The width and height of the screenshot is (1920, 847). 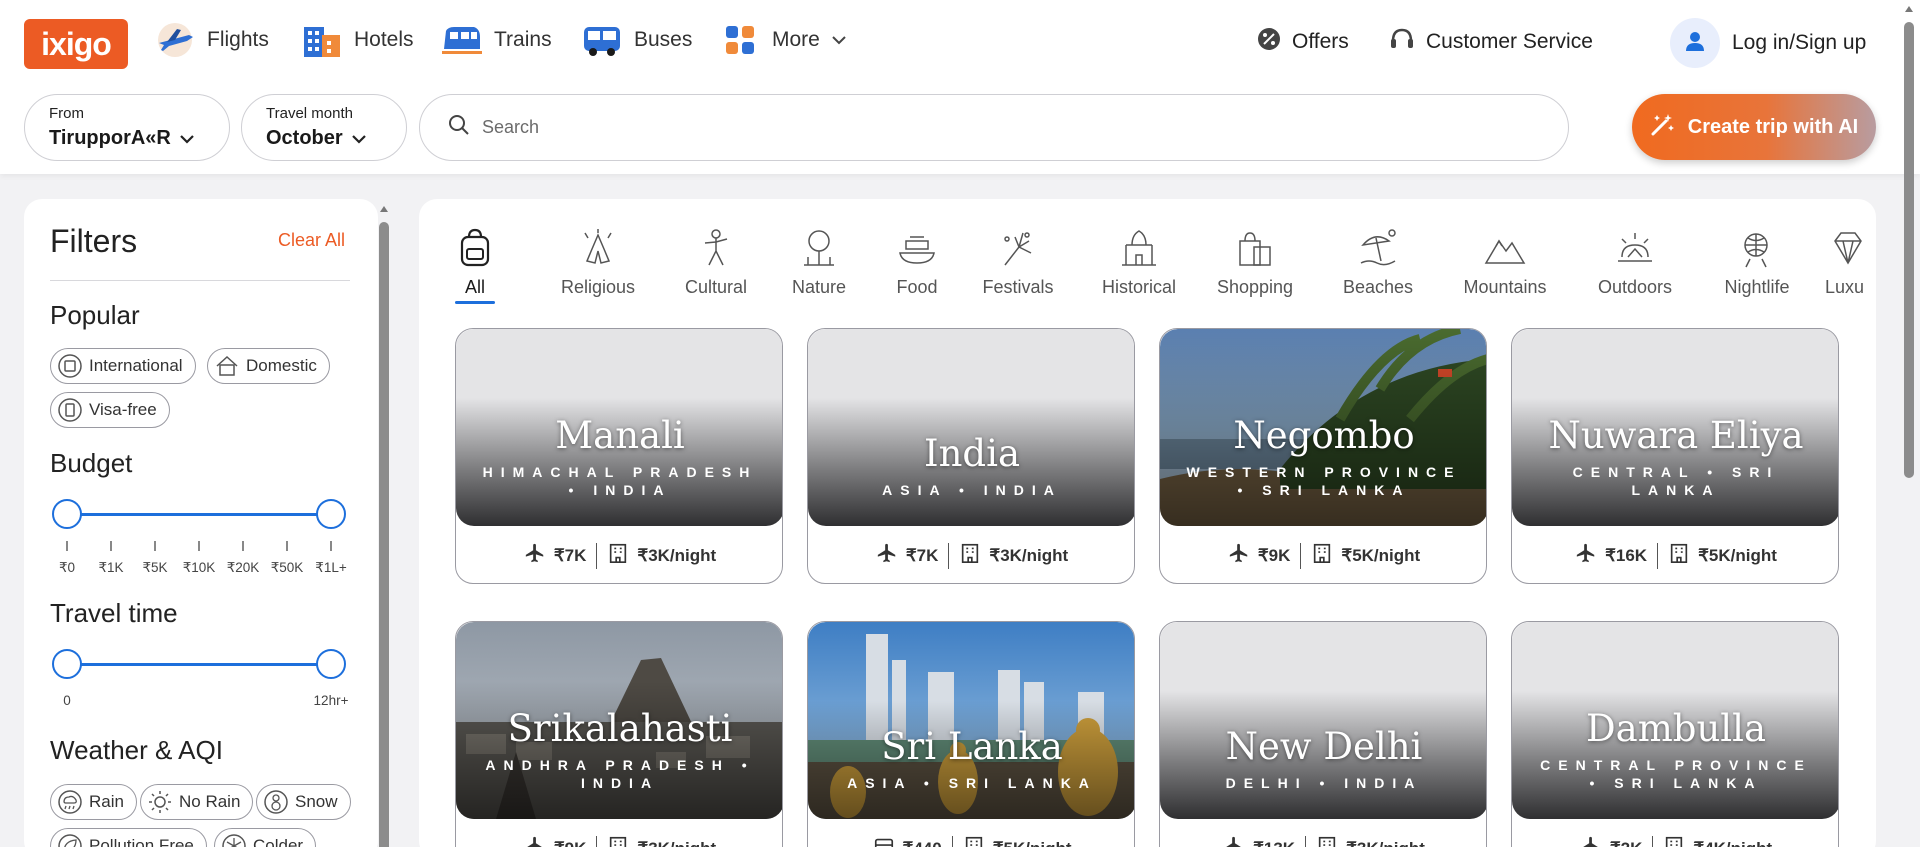 I want to click on destination-card: New Delhi DELHI • INDIA ₹13K ₹3K/night, so click(x=1323, y=734).